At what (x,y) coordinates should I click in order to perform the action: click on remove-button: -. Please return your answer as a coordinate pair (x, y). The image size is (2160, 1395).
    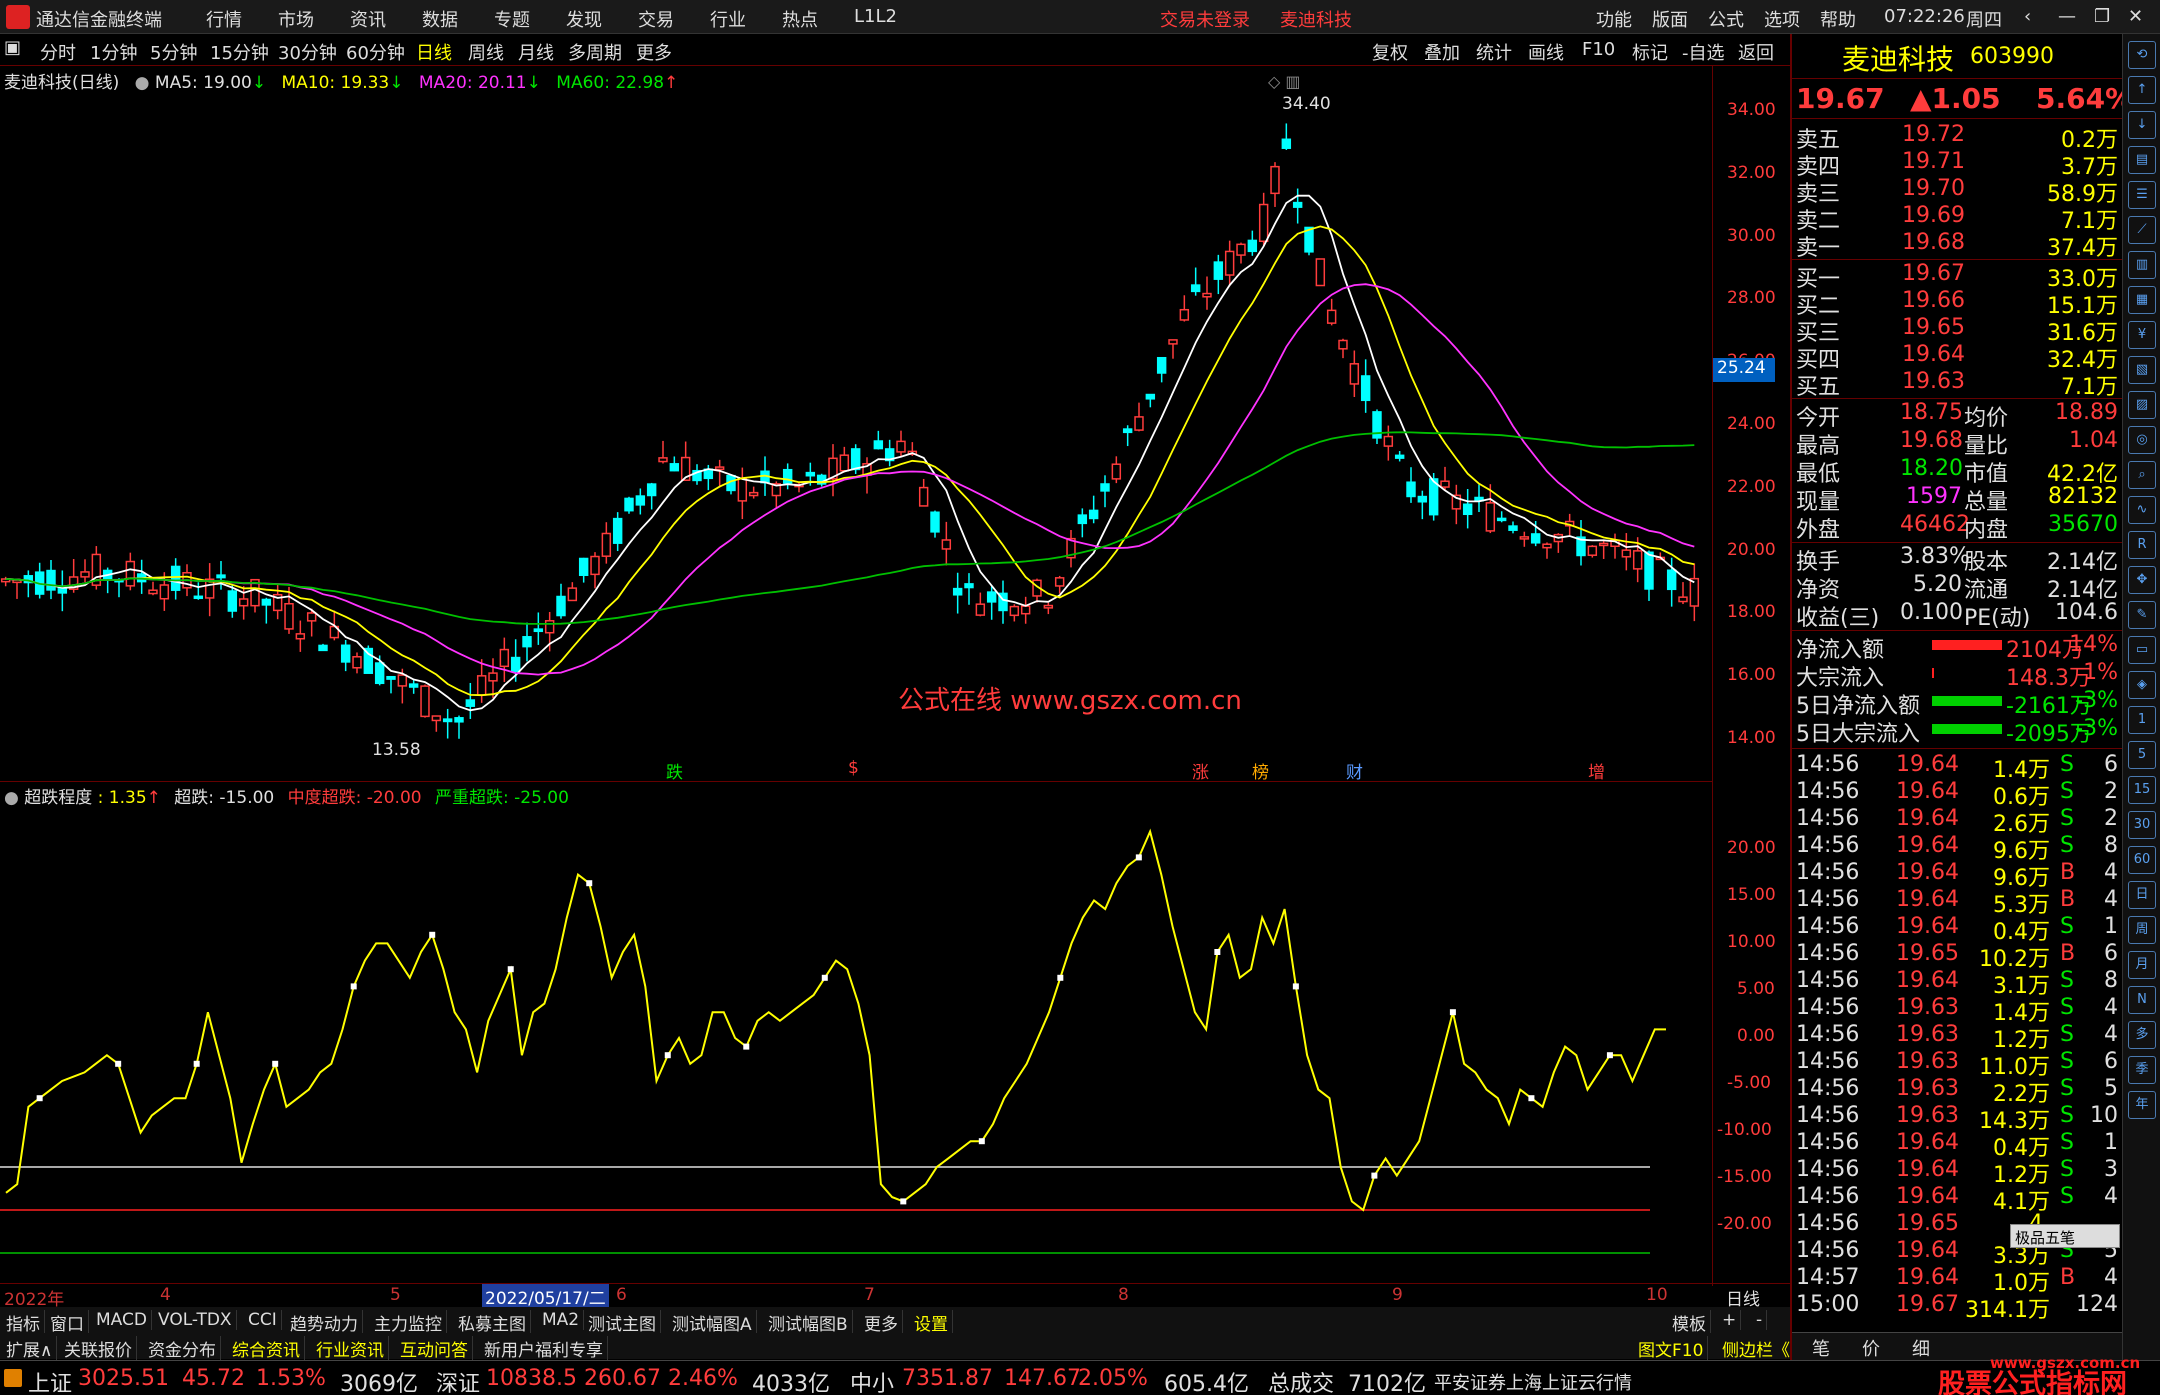
    Looking at the image, I should click on (1760, 1320).